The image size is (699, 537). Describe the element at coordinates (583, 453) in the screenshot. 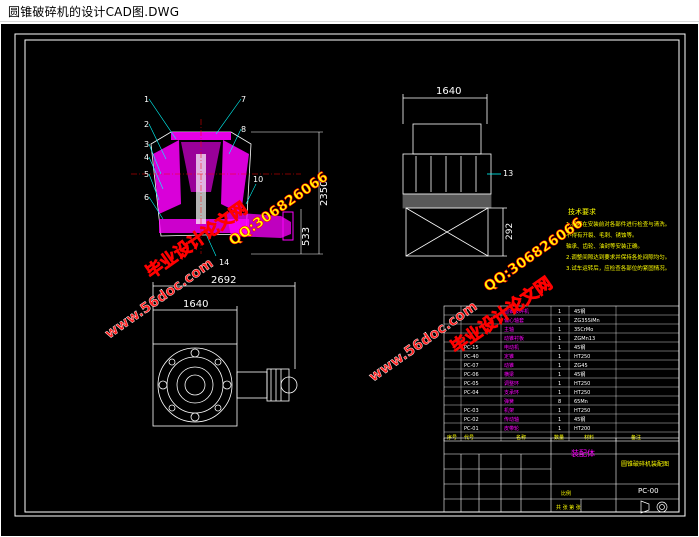

I see `tb-assembly: 装配体` at that location.